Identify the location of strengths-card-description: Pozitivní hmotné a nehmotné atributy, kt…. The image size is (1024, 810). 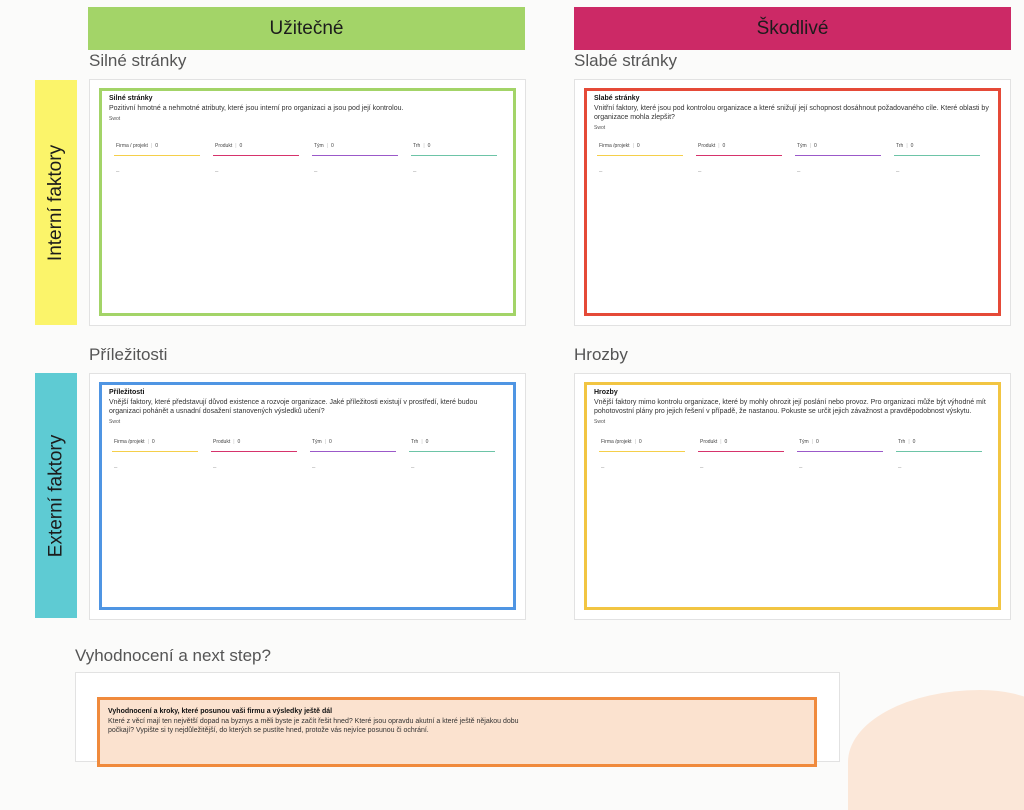
(256, 108).